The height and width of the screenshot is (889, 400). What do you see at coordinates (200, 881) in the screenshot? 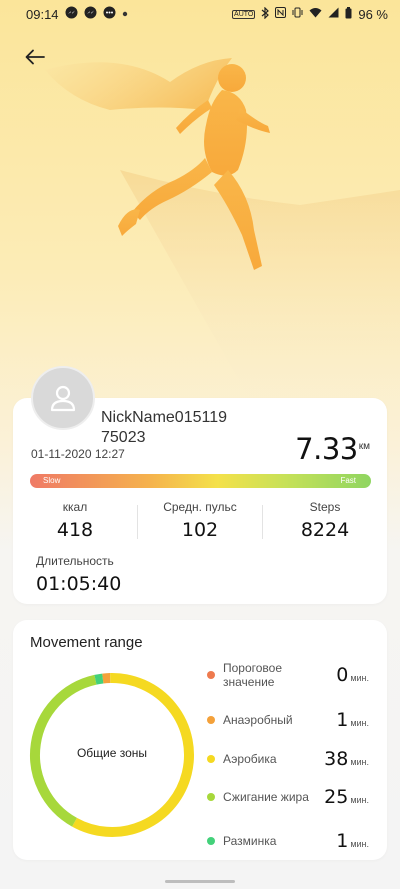
I see `home-indicator` at bounding box center [200, 881].